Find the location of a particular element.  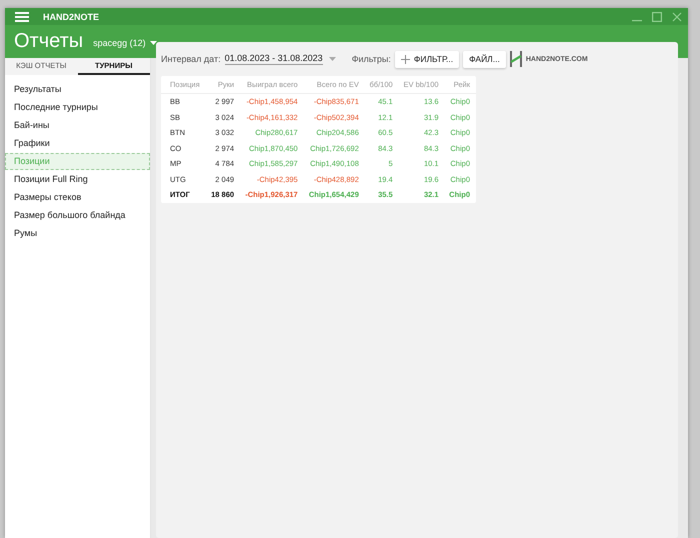

sidebar-item: Результаты is located at coordinates (77, 89).